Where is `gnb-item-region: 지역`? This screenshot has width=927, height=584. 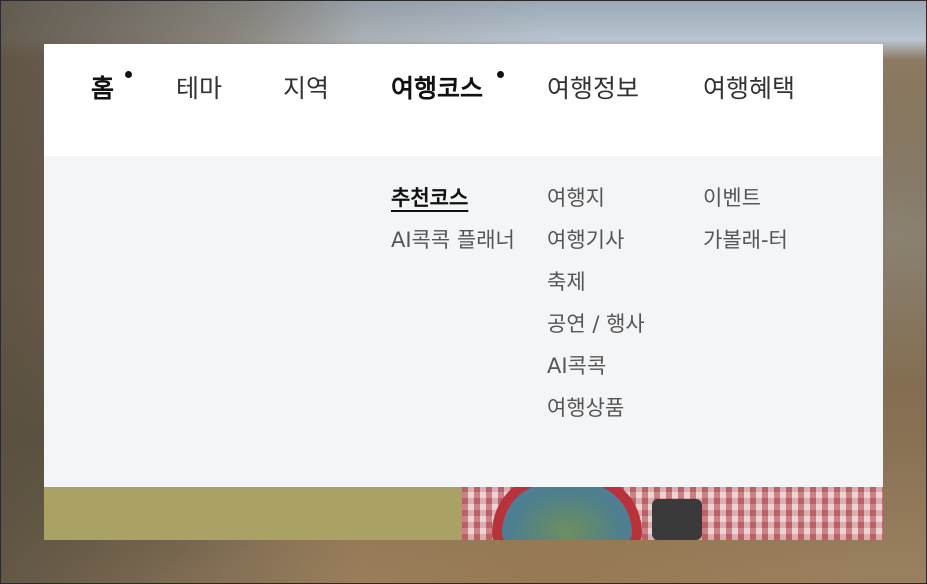 gnb-item-region: 지역 is located at coordinates (306, 89).